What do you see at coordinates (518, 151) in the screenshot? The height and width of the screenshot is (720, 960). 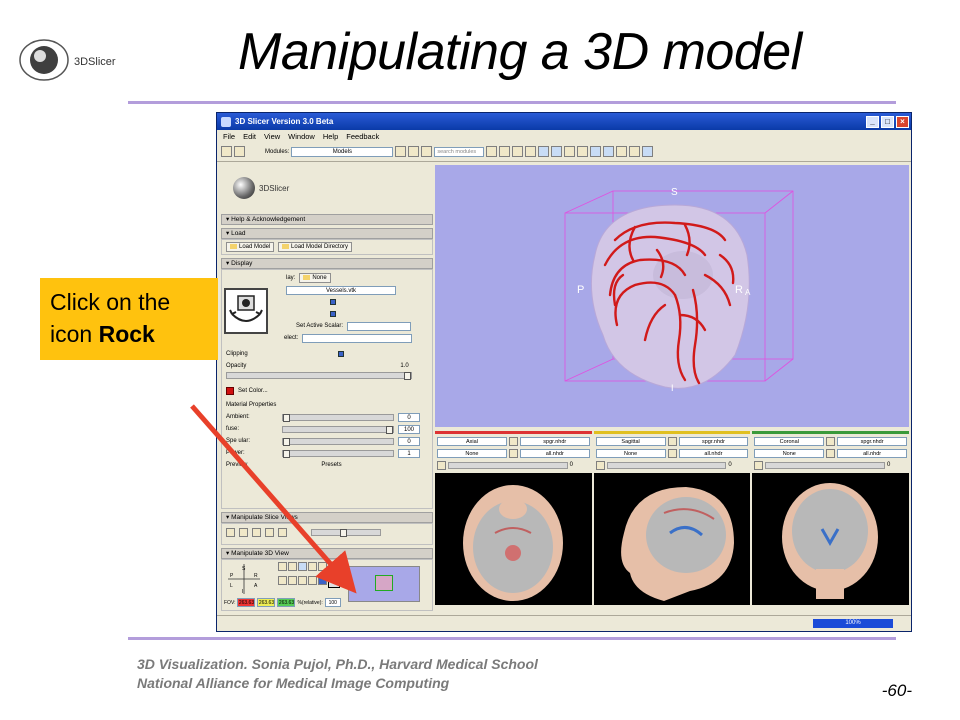 I see `volumes-icon` at bounding box center [518, 151].